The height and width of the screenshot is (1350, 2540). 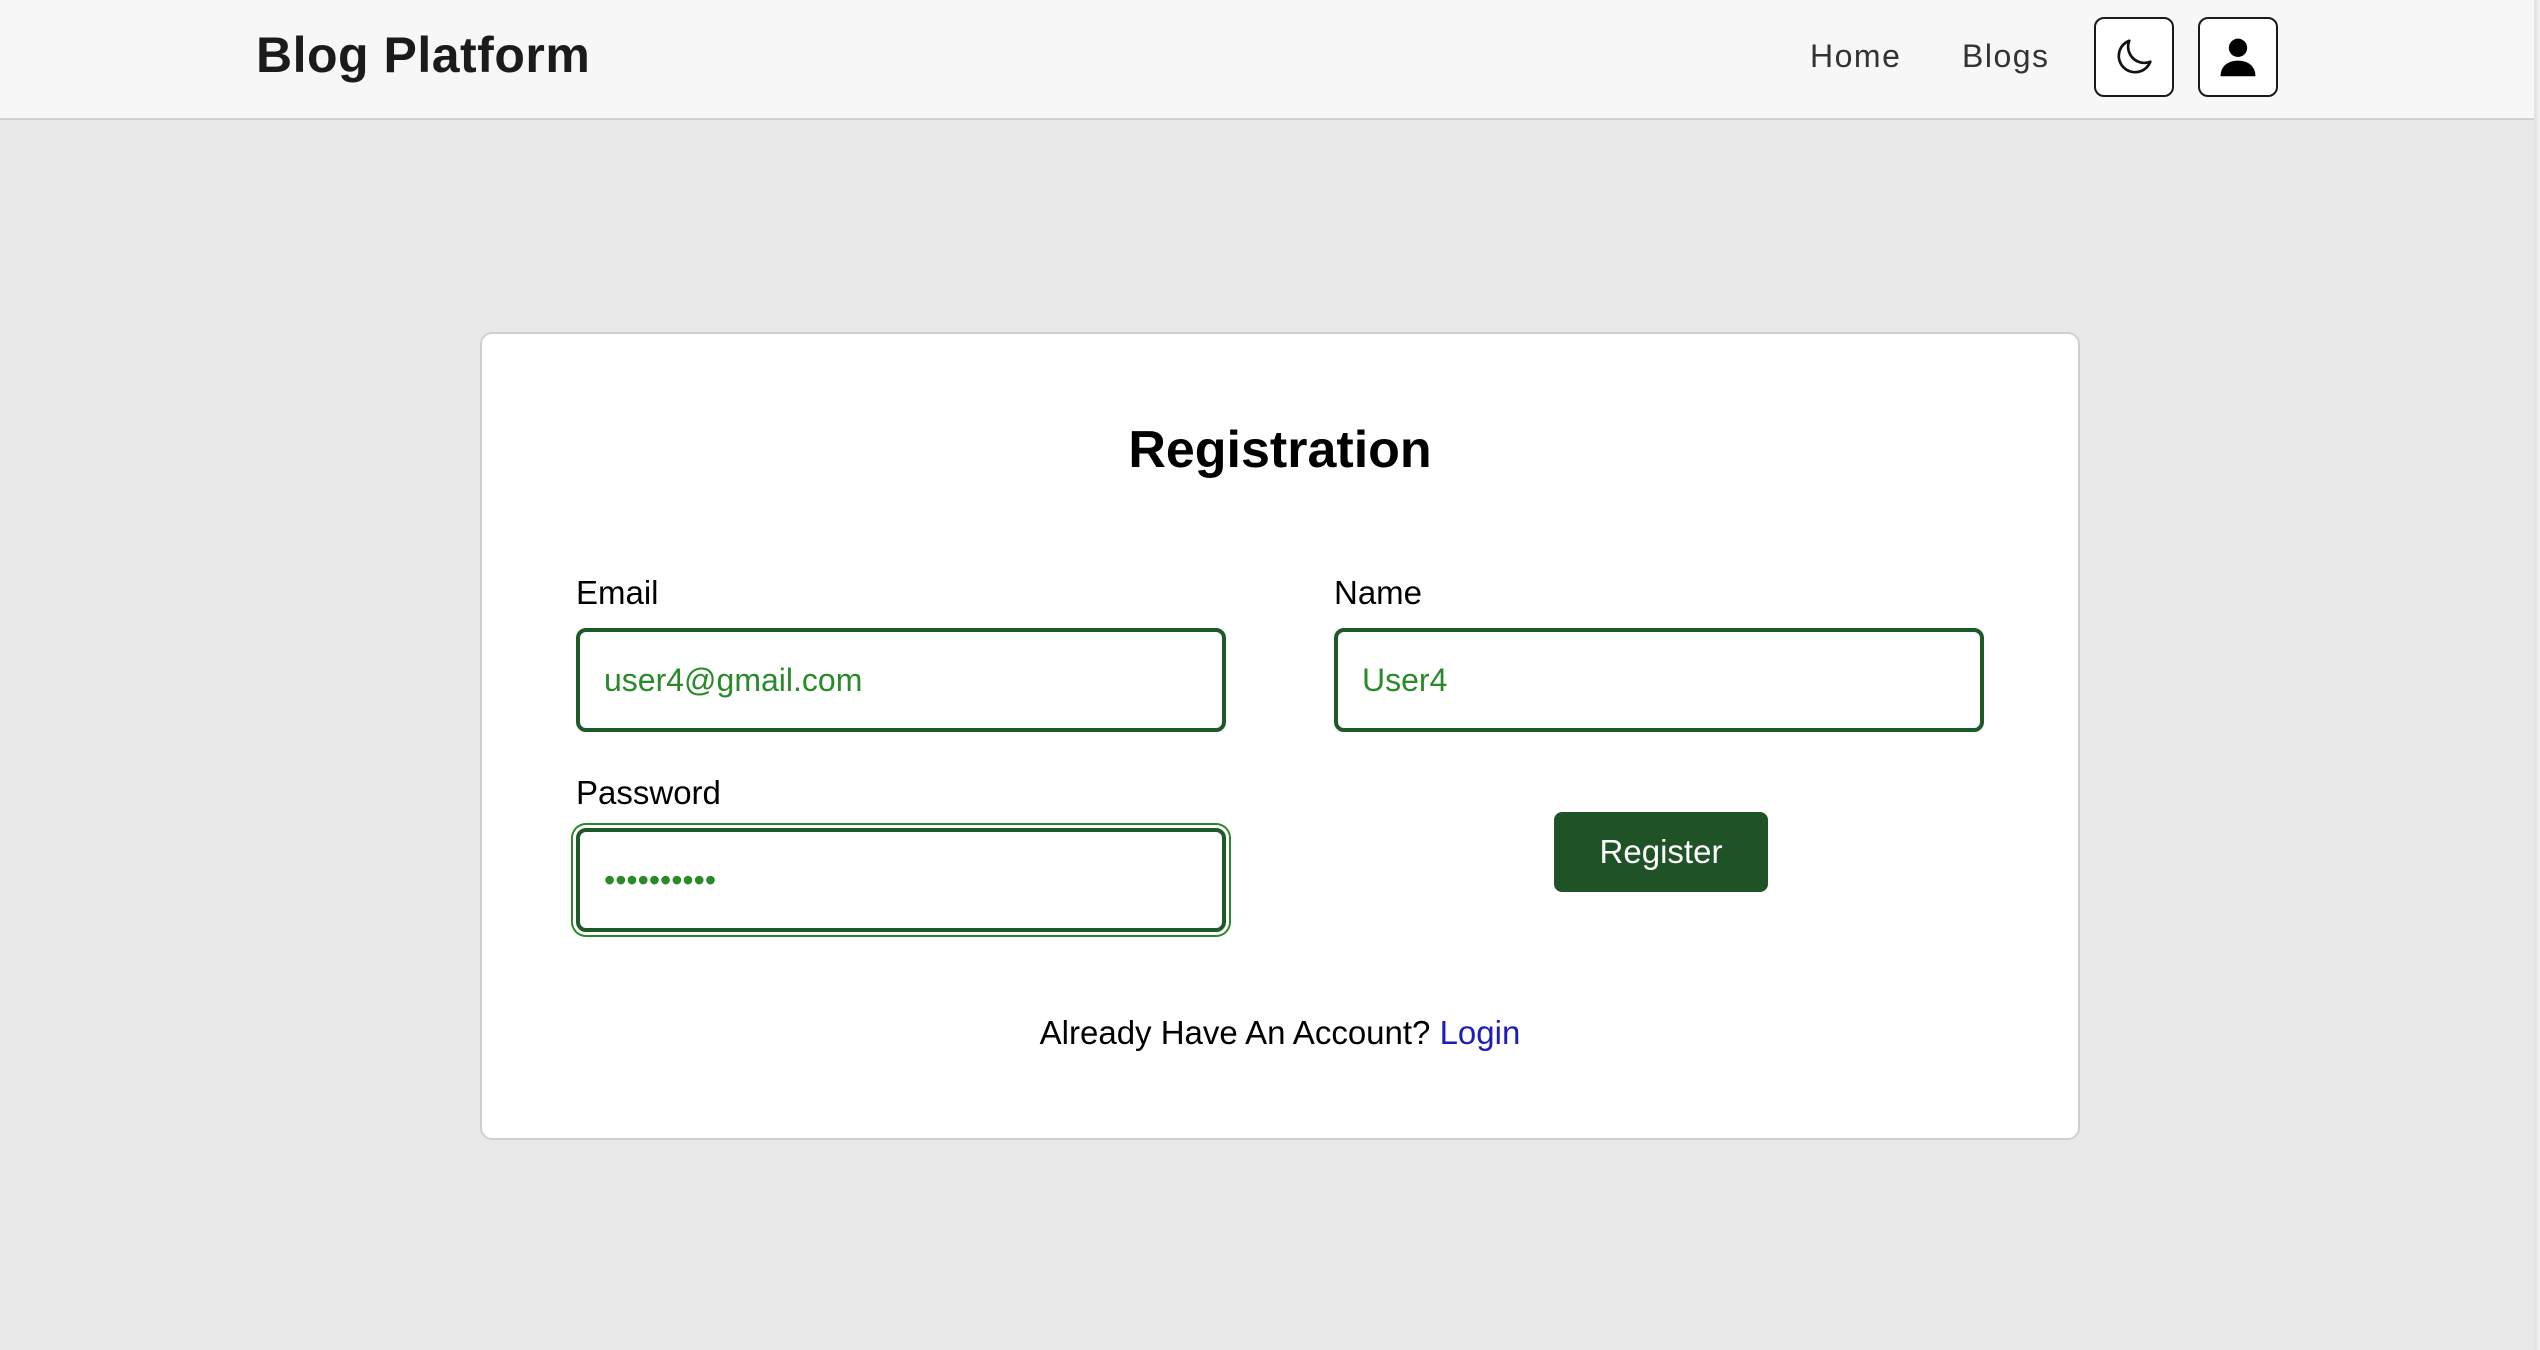 What do you see at coordinates (1378, 592) in the screenshot?
I see `name-label: Name` at bounding box center [1378, 592].